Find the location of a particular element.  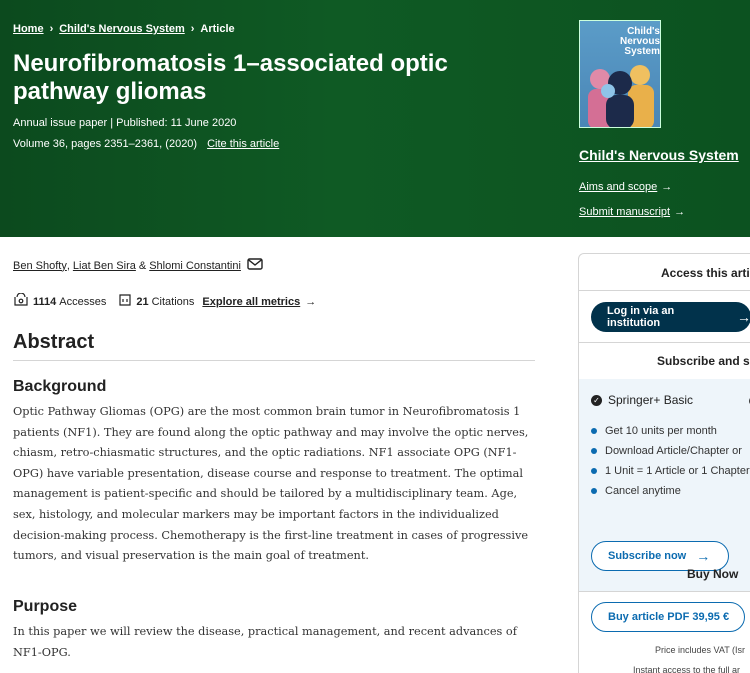

list-item: 1 Unit = 1 Article or 1 Chapter is located at coordinates (670, 471).